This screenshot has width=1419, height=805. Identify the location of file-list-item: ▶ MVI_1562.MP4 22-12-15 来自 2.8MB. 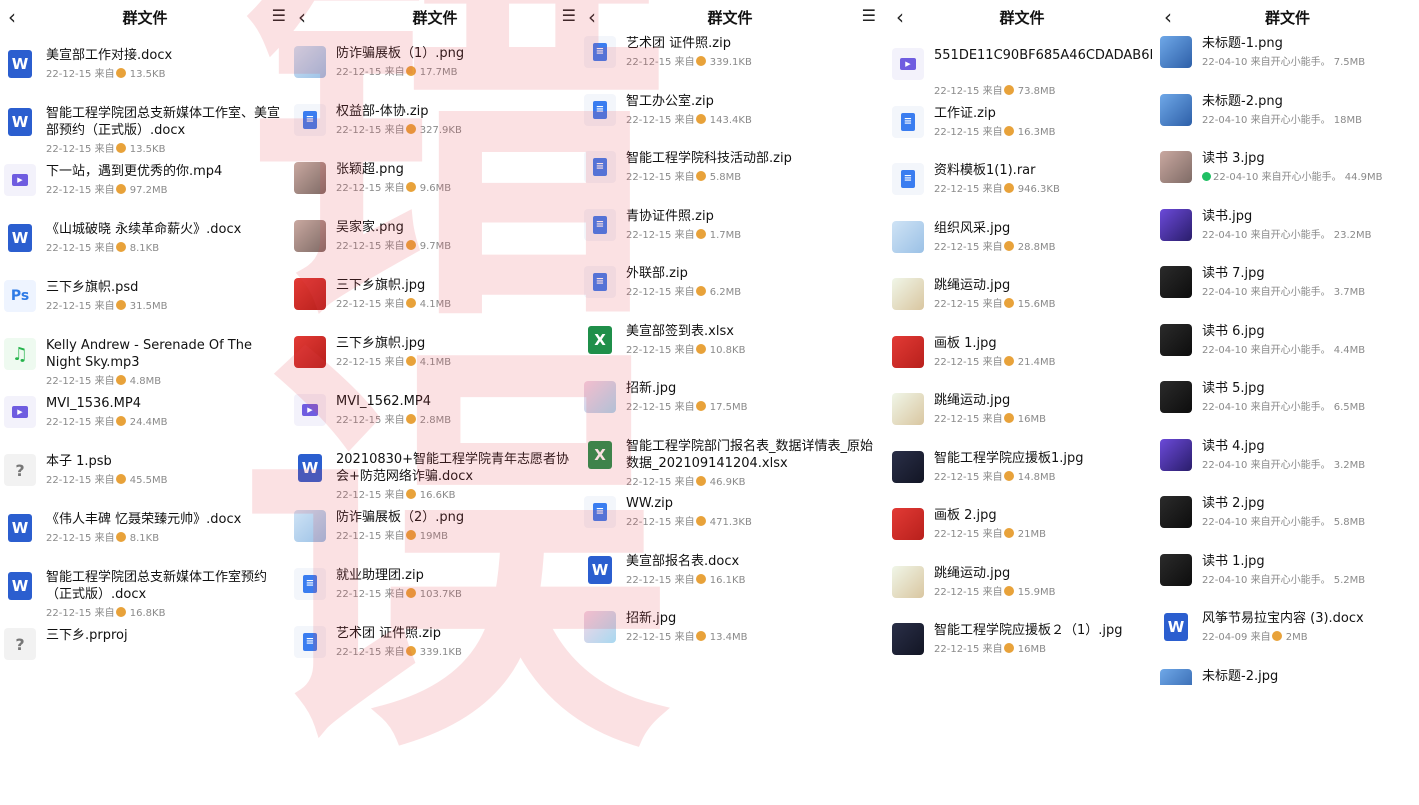
(435, 414).